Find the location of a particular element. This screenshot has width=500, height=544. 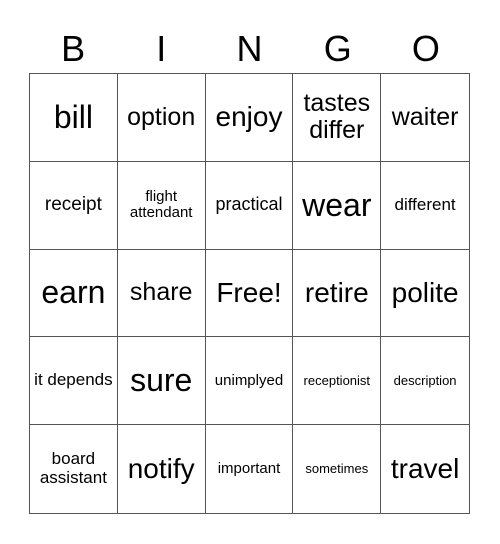

bingo-cell: it depends is located at coordinates (74, 381).